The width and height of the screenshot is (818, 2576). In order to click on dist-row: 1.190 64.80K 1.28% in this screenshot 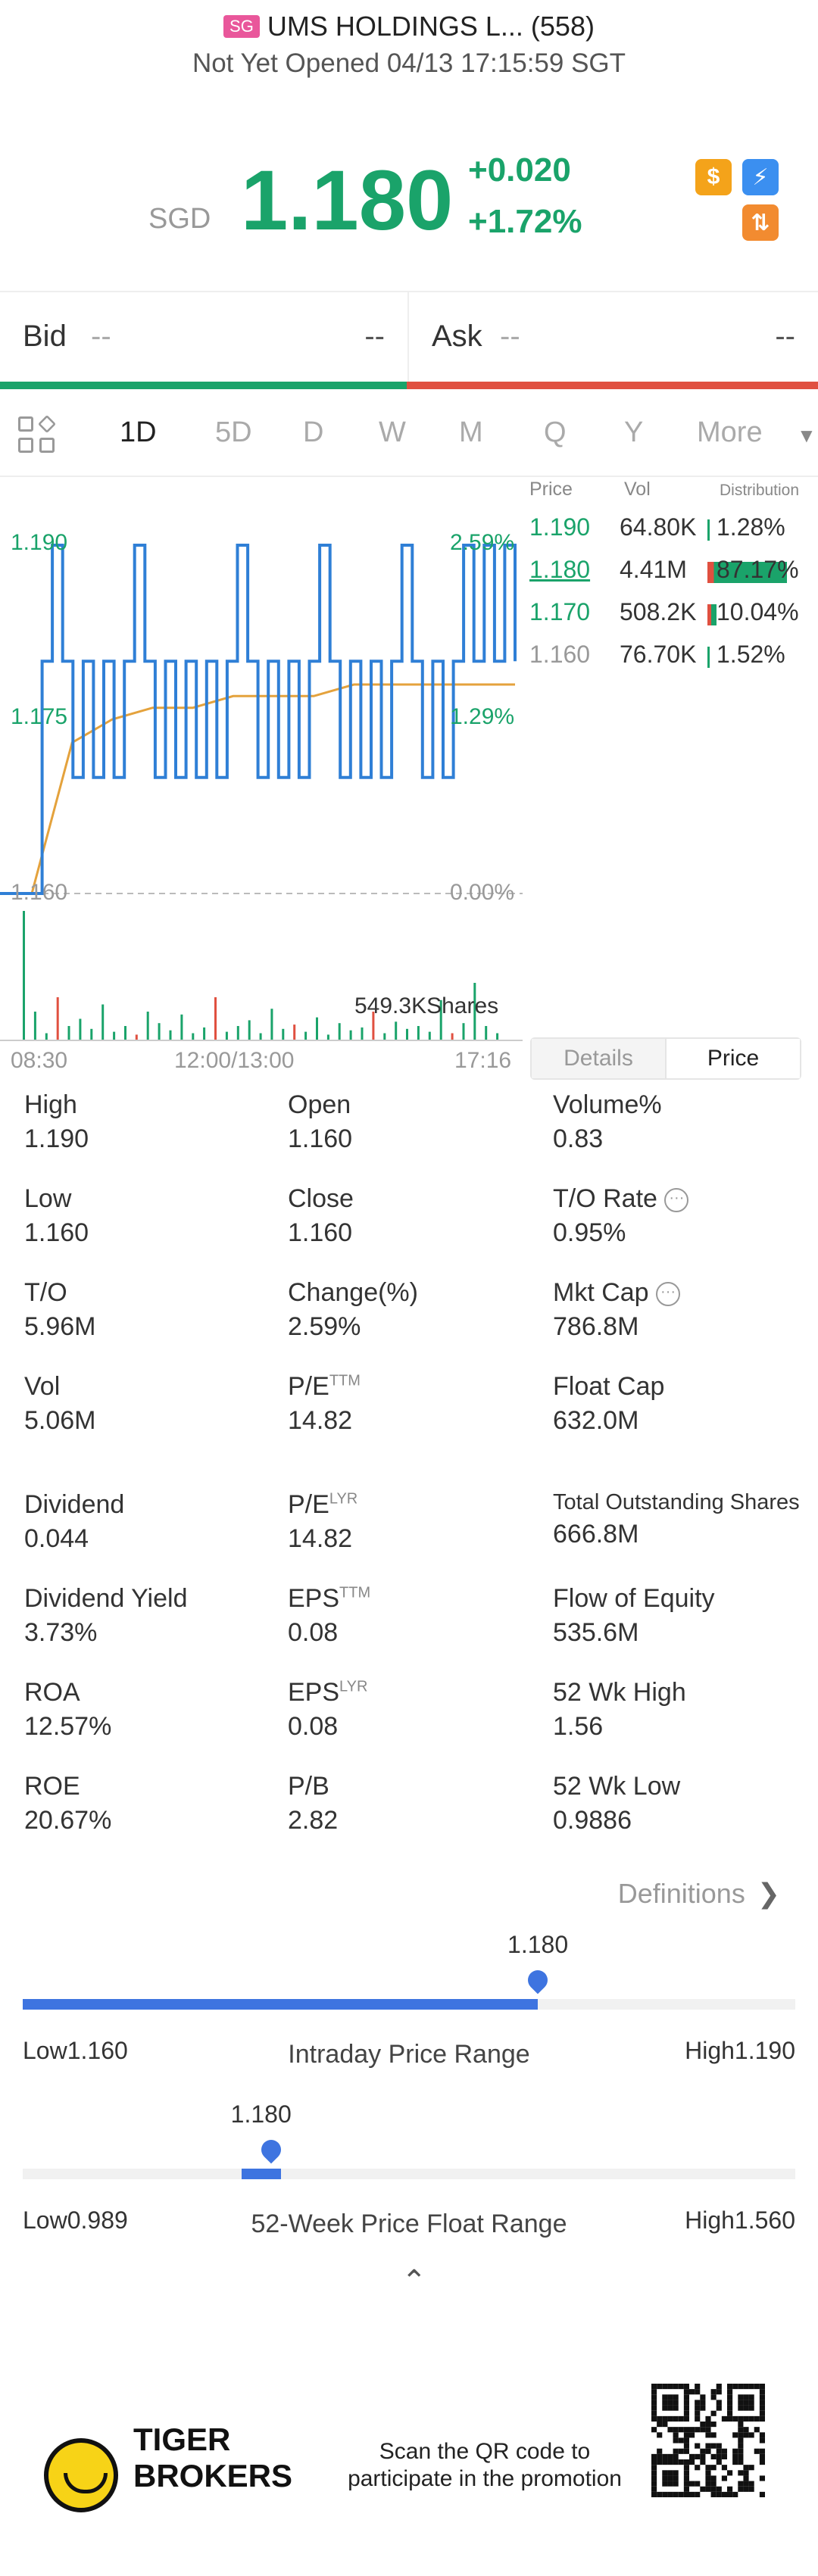, I will do `click(672, 532)`.